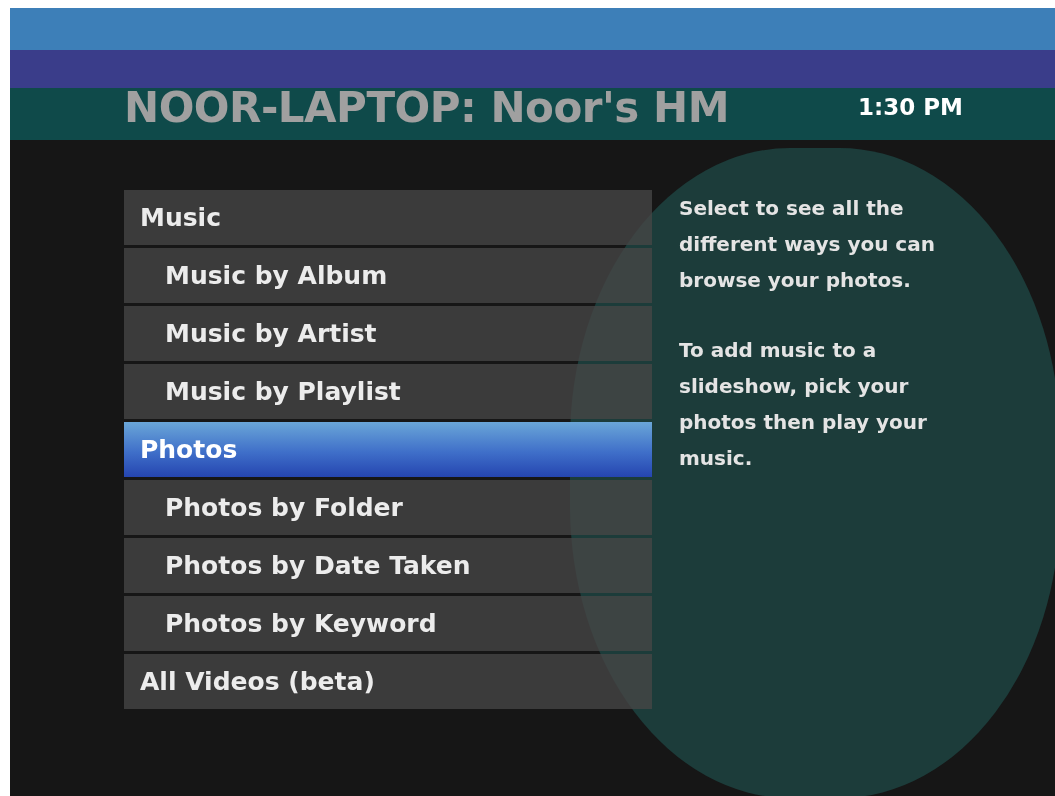  I want to click on menu-item: Photos, so click(388, 449).